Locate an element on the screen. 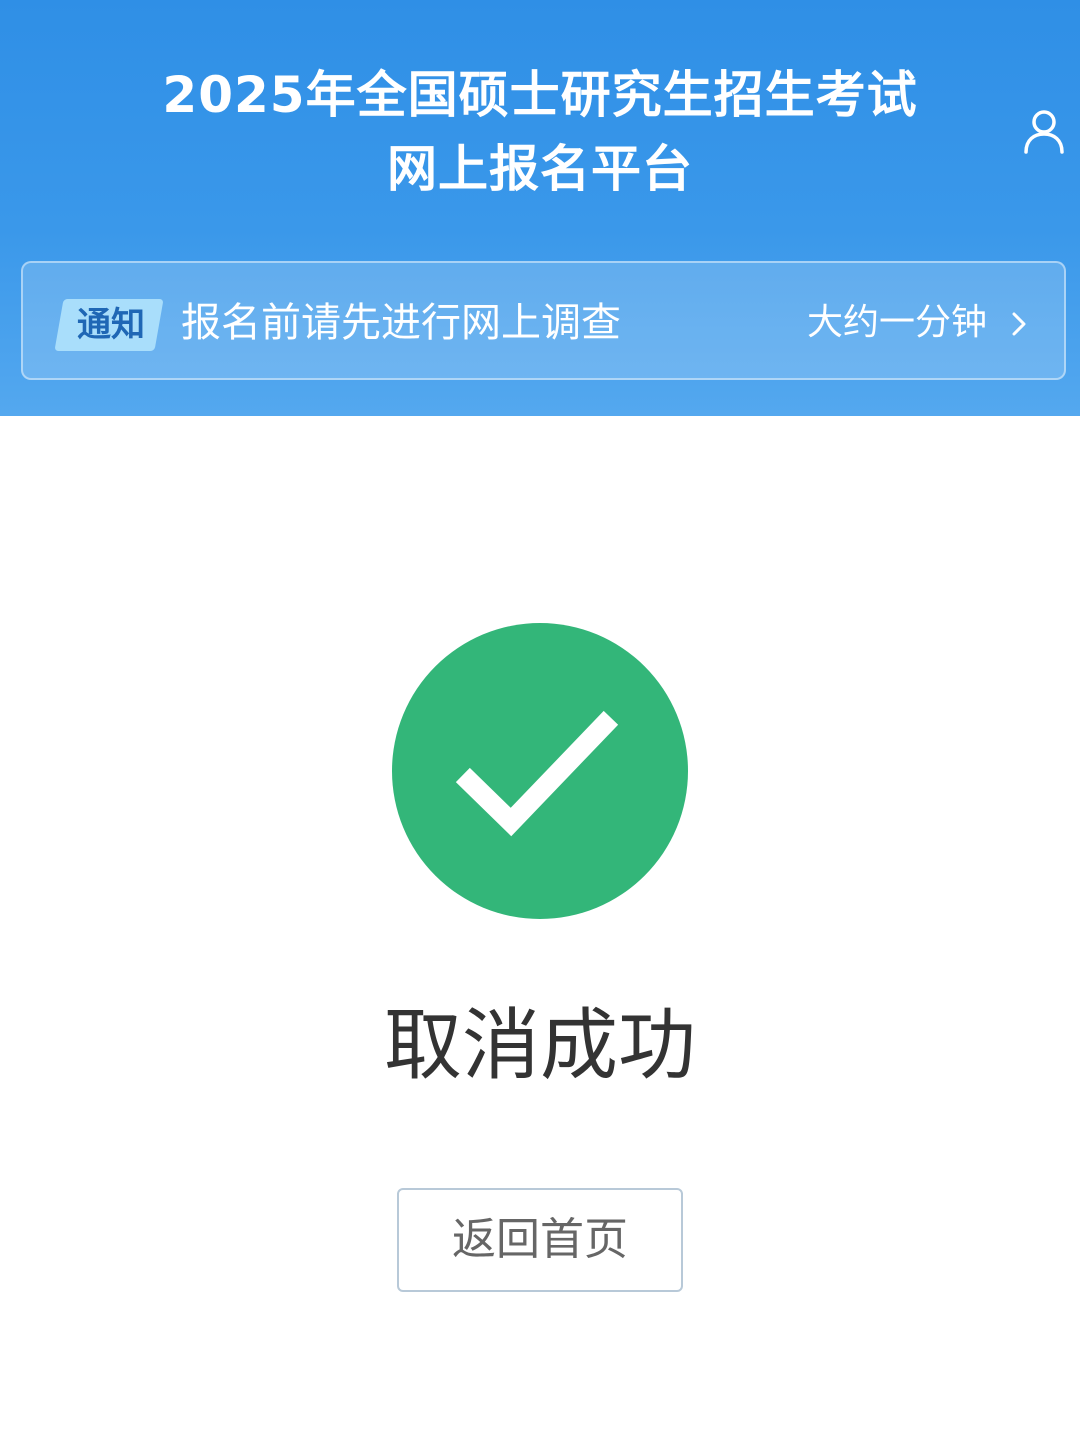 The image size is (1080, 1440). notice-link: 大约一分钟 is located at coordinates (897, 323).